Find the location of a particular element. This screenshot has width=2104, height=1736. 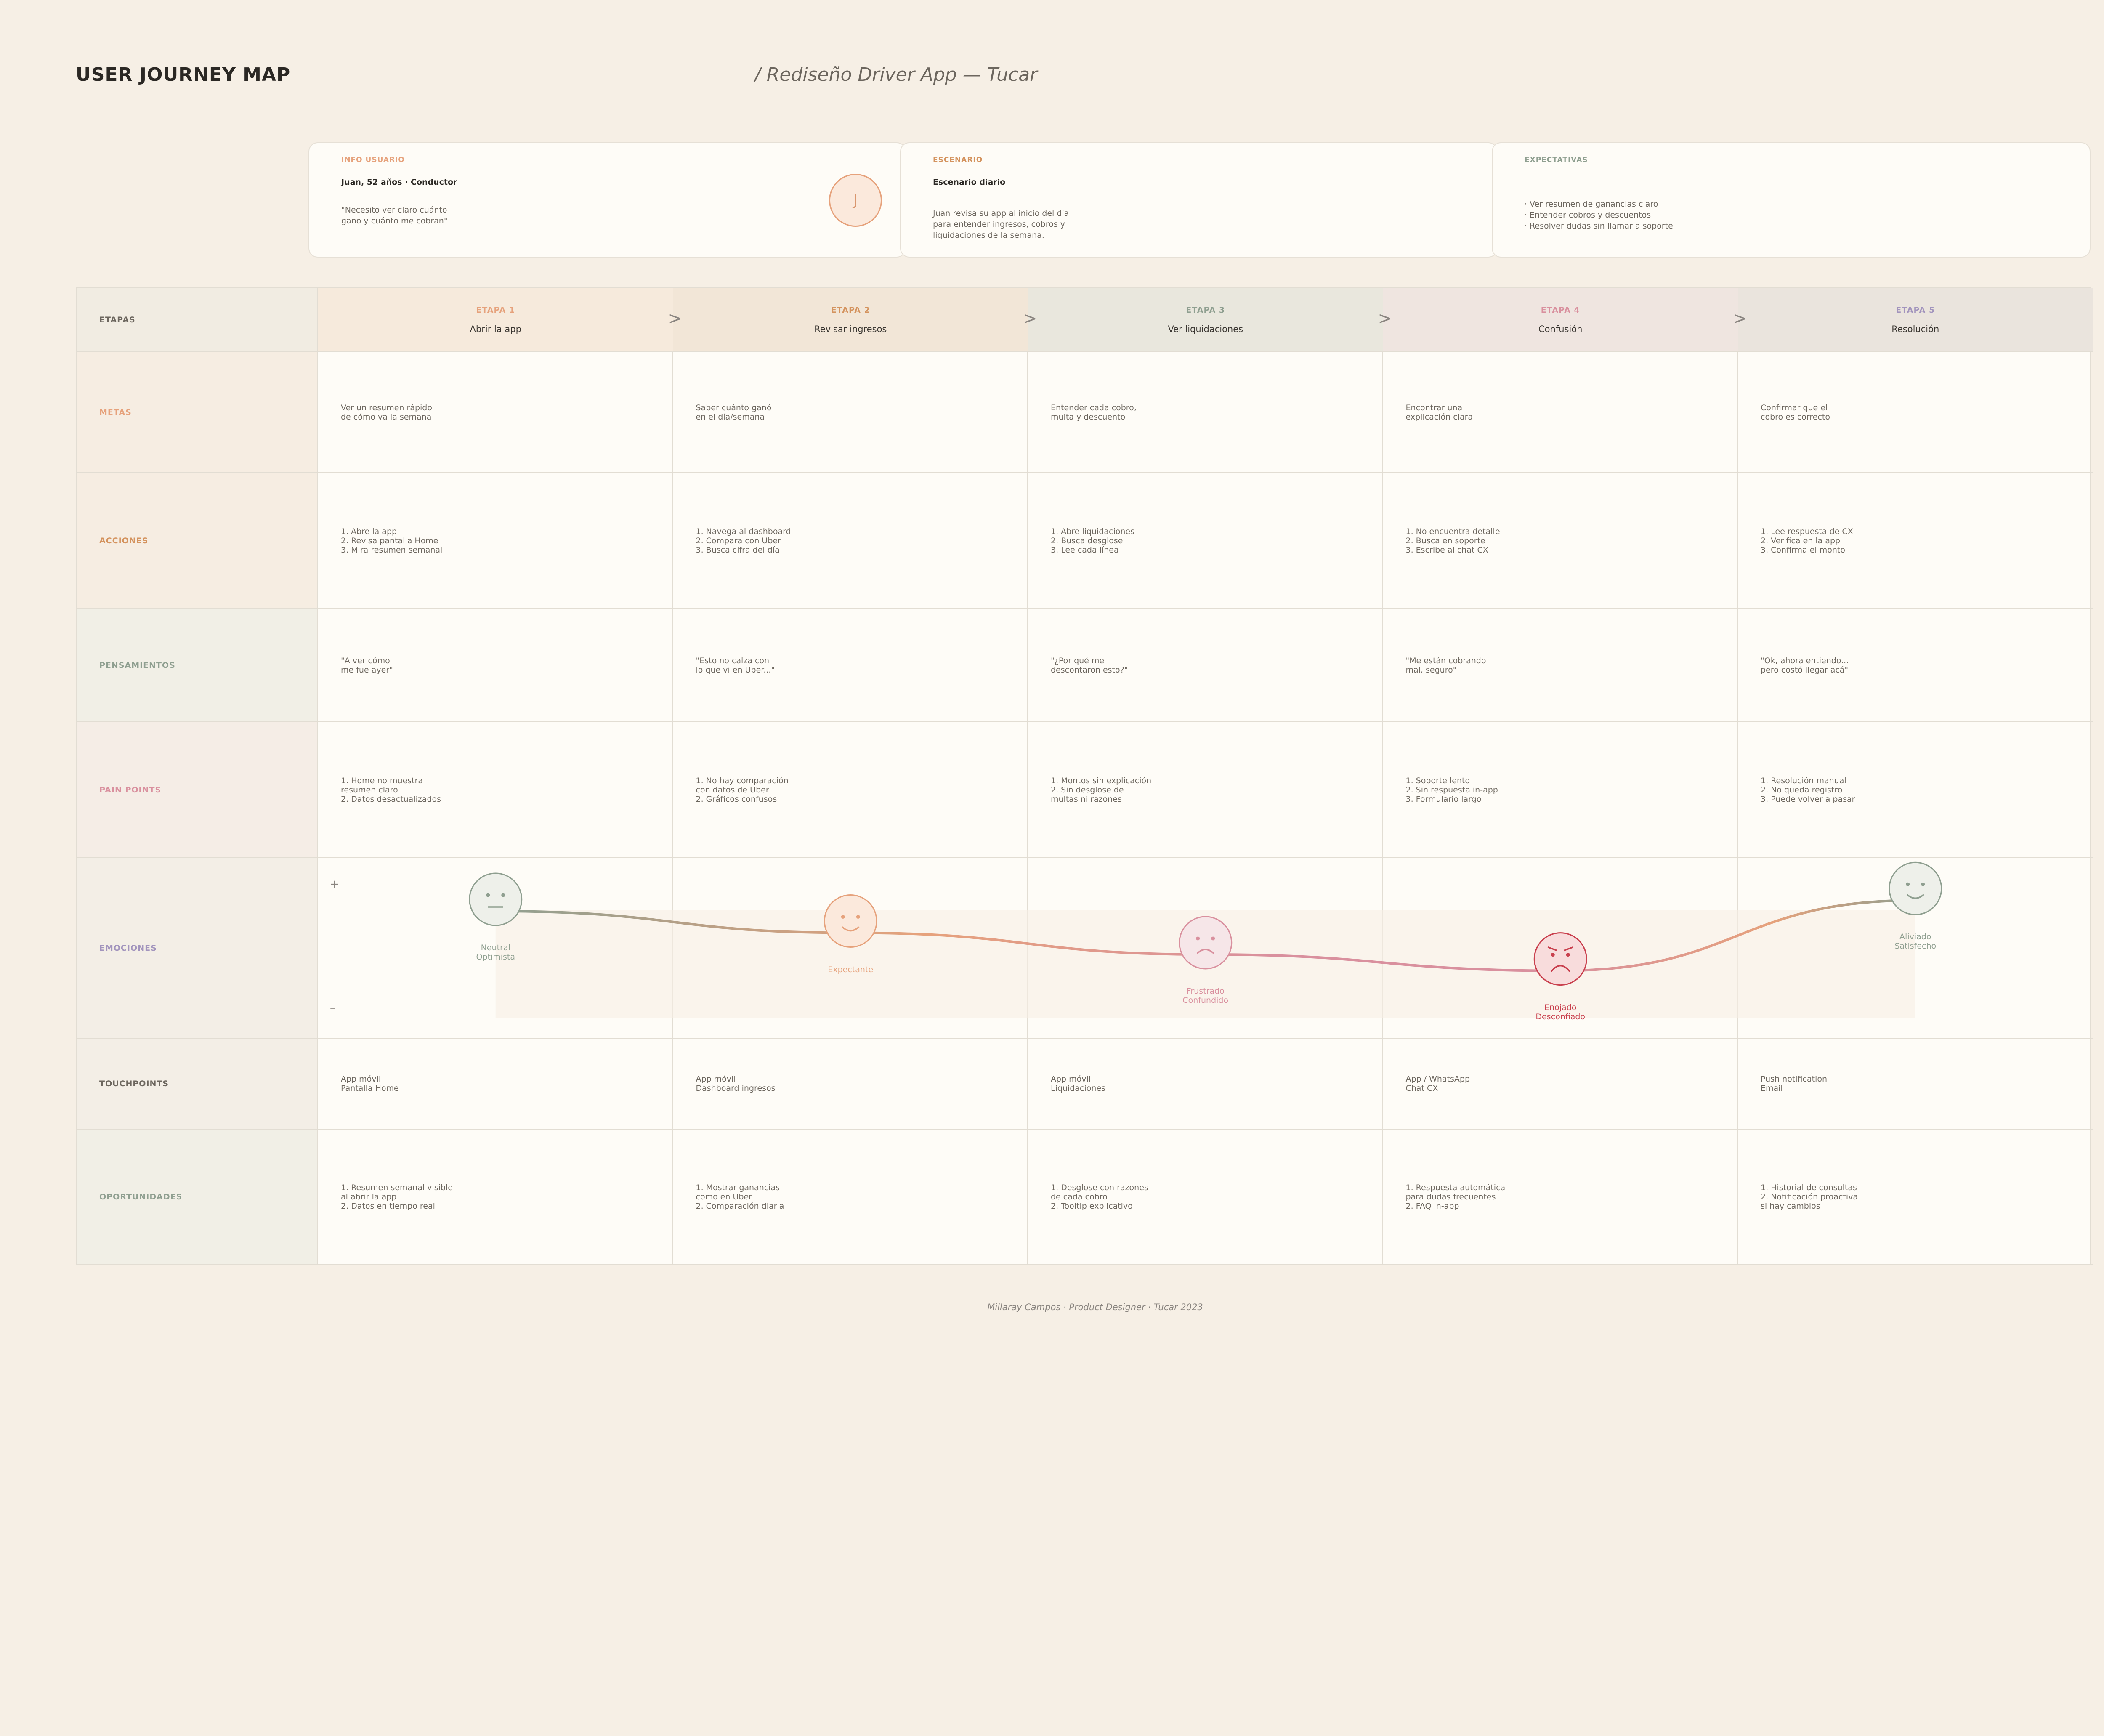

card-label: EXPECTATIVAS is located at coordinates (1556, 160).